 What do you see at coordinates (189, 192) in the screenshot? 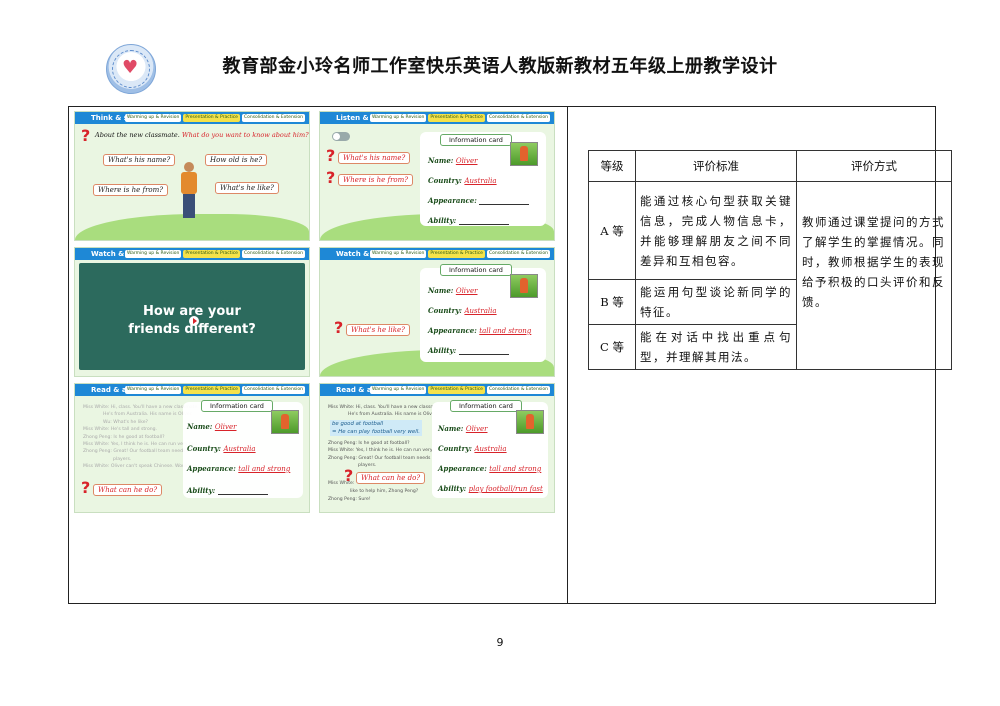
I see `boy-illustration` at bounding box center [189, 192].